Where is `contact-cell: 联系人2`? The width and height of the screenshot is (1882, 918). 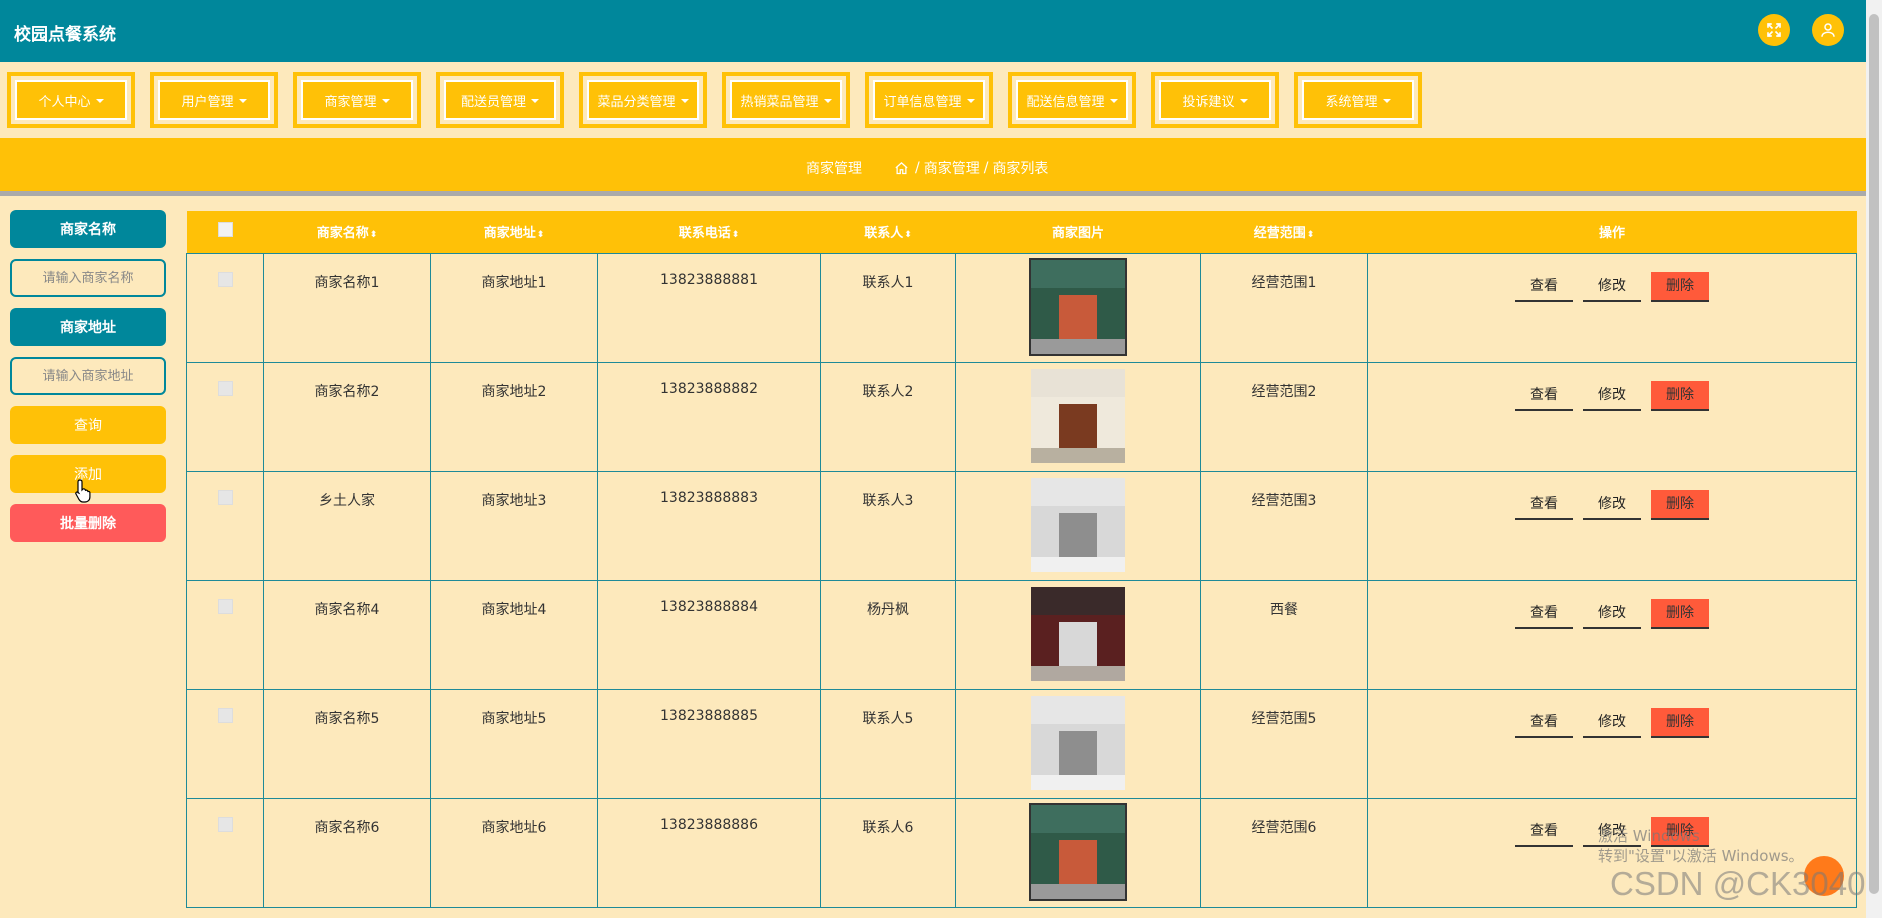
contact-cell: 联系人2 is located at coordinates (888, 416).